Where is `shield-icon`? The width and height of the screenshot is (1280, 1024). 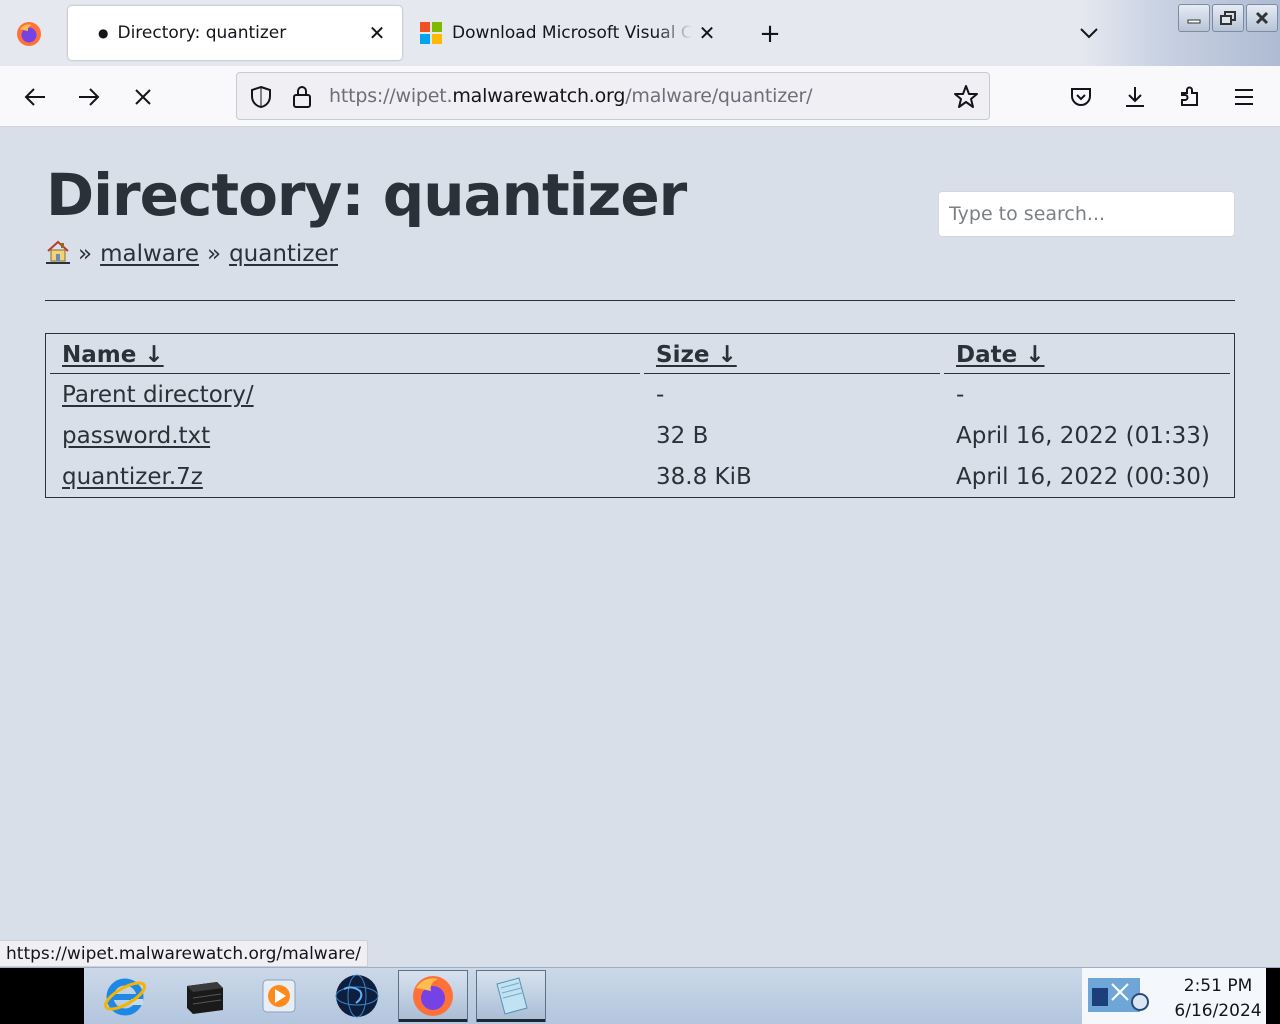 shield-icon is located at coordinates (261, 99).